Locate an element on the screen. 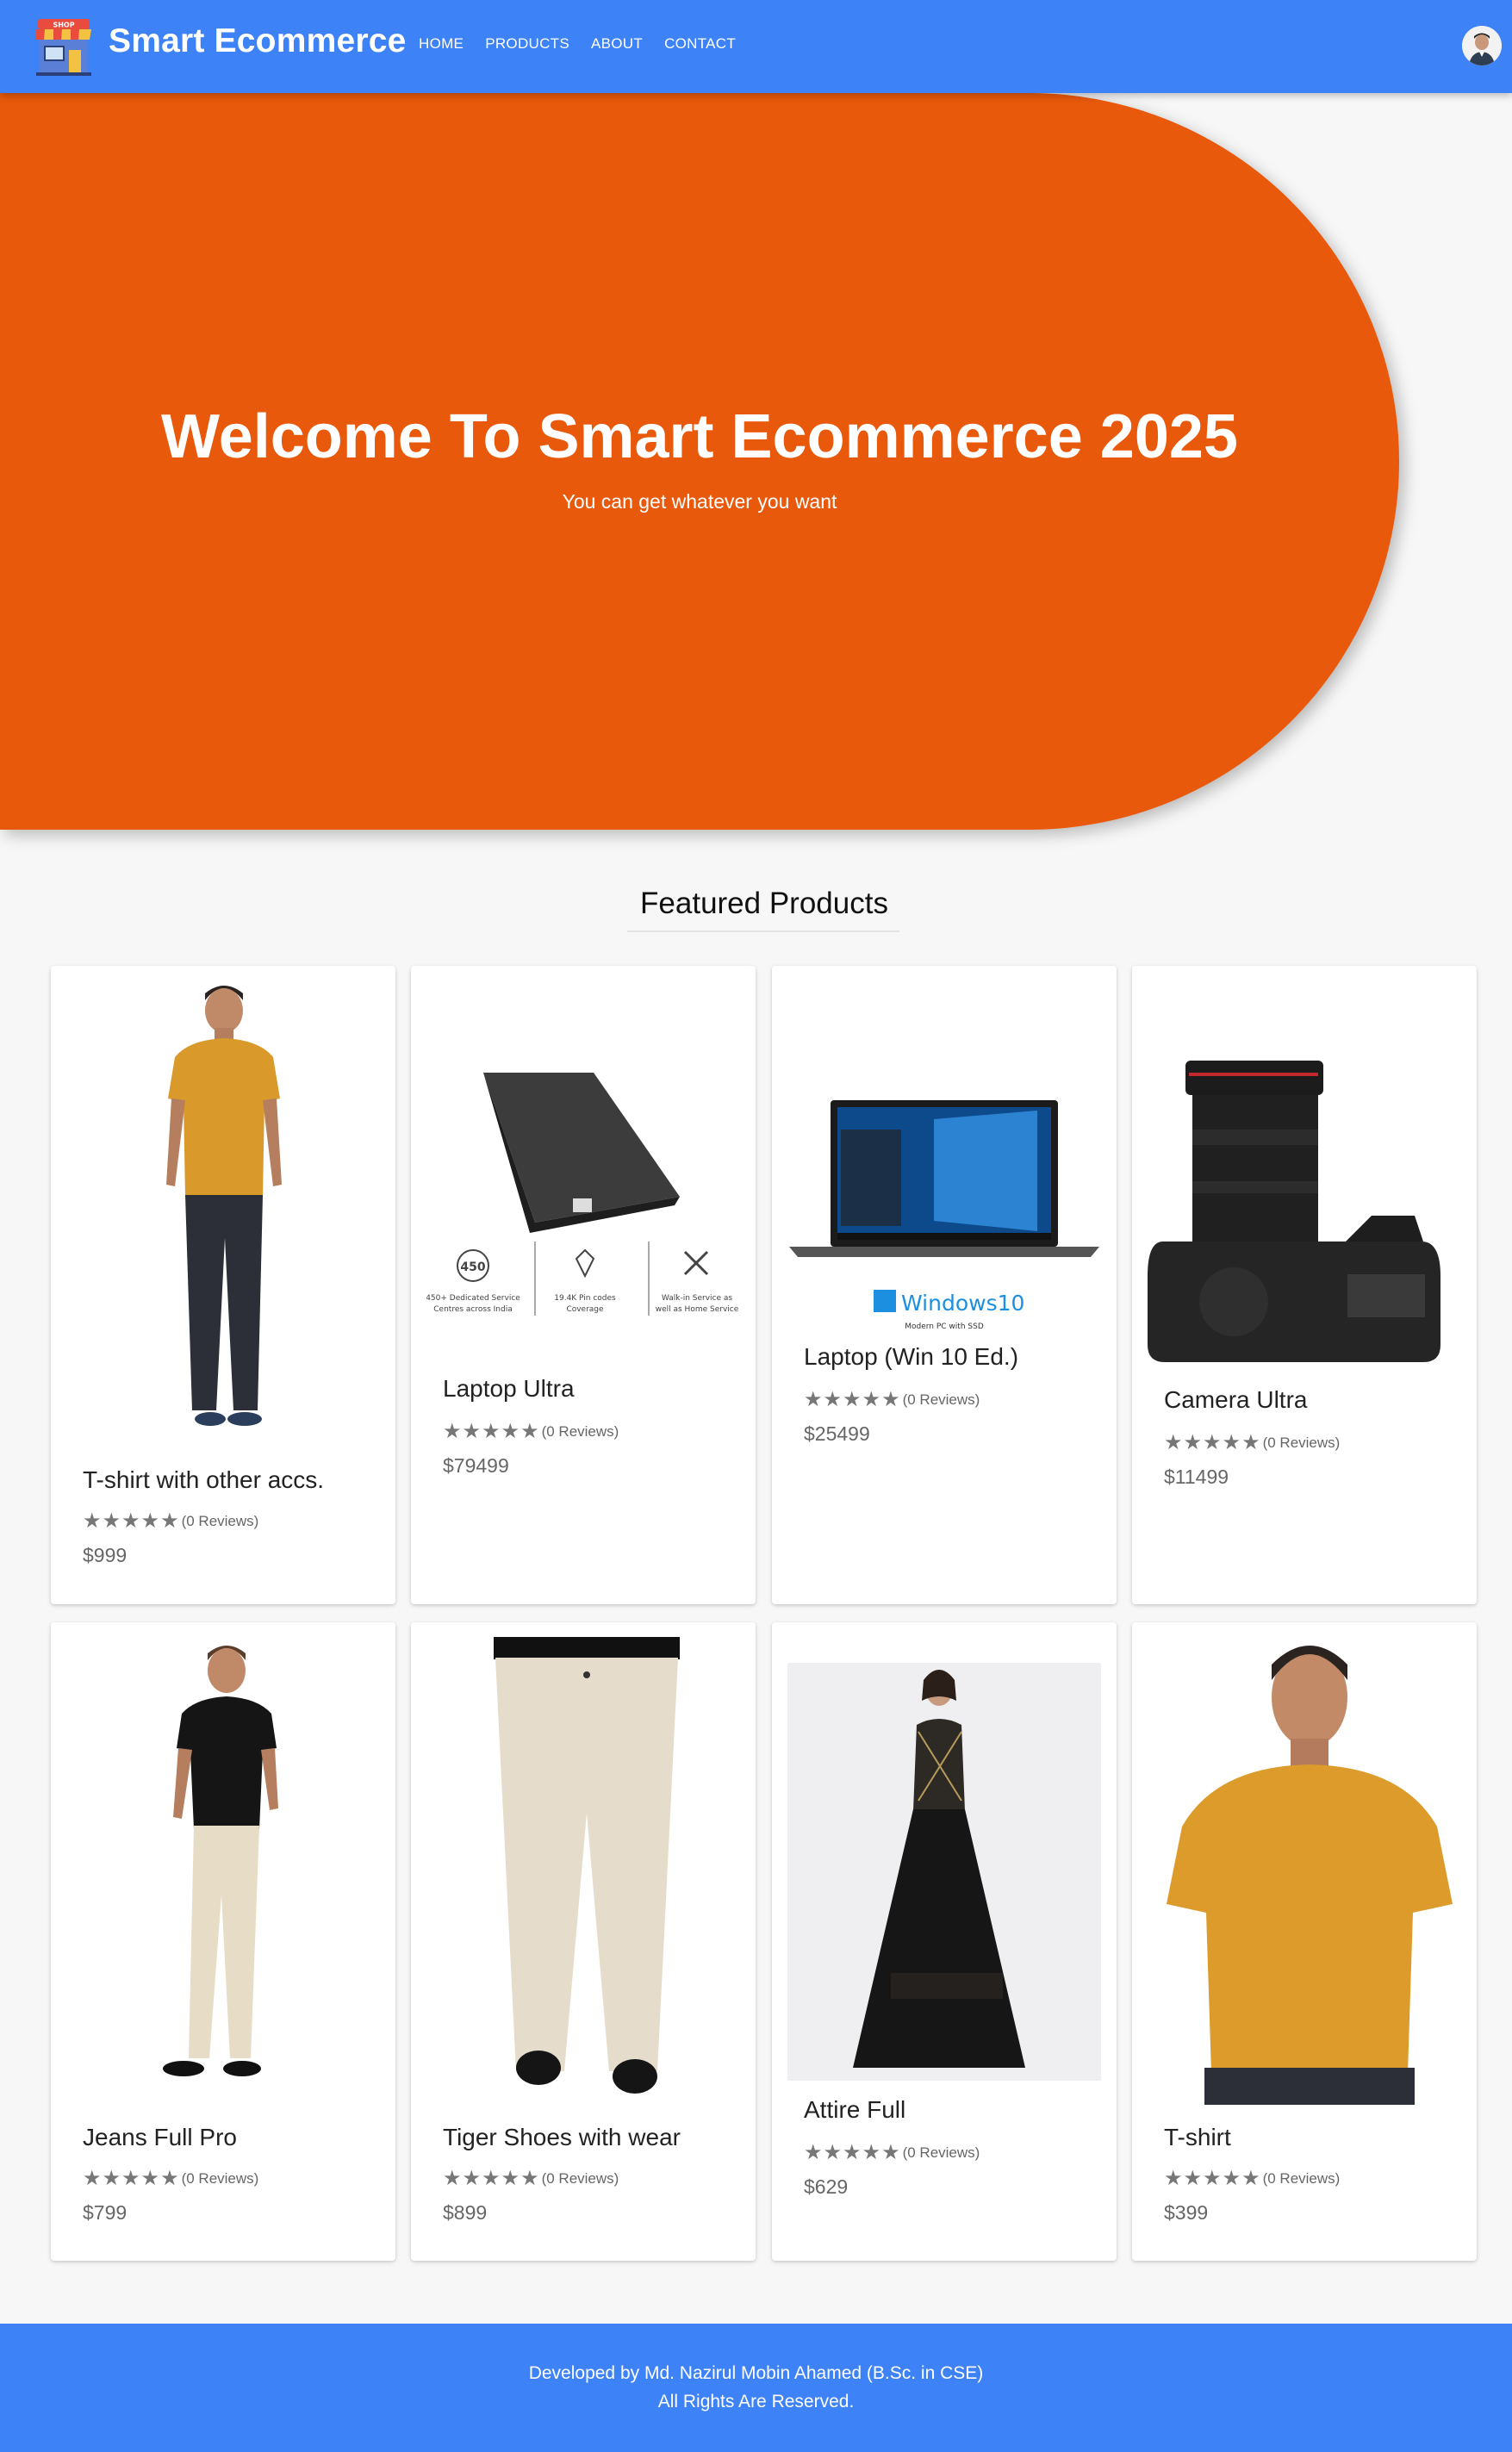 This screenshot has width=1512, height=2452. product-image-man-yellow-polo is located at coordinates (223, 1213).